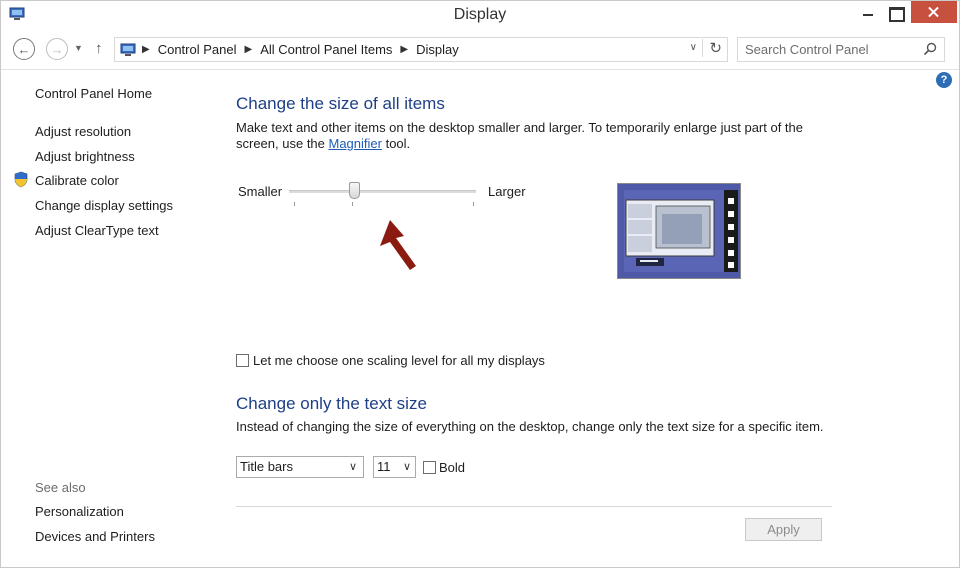 This screenshot has width=960, height=568. I want to click on text-size-select-value: 11, so click(384, 466).